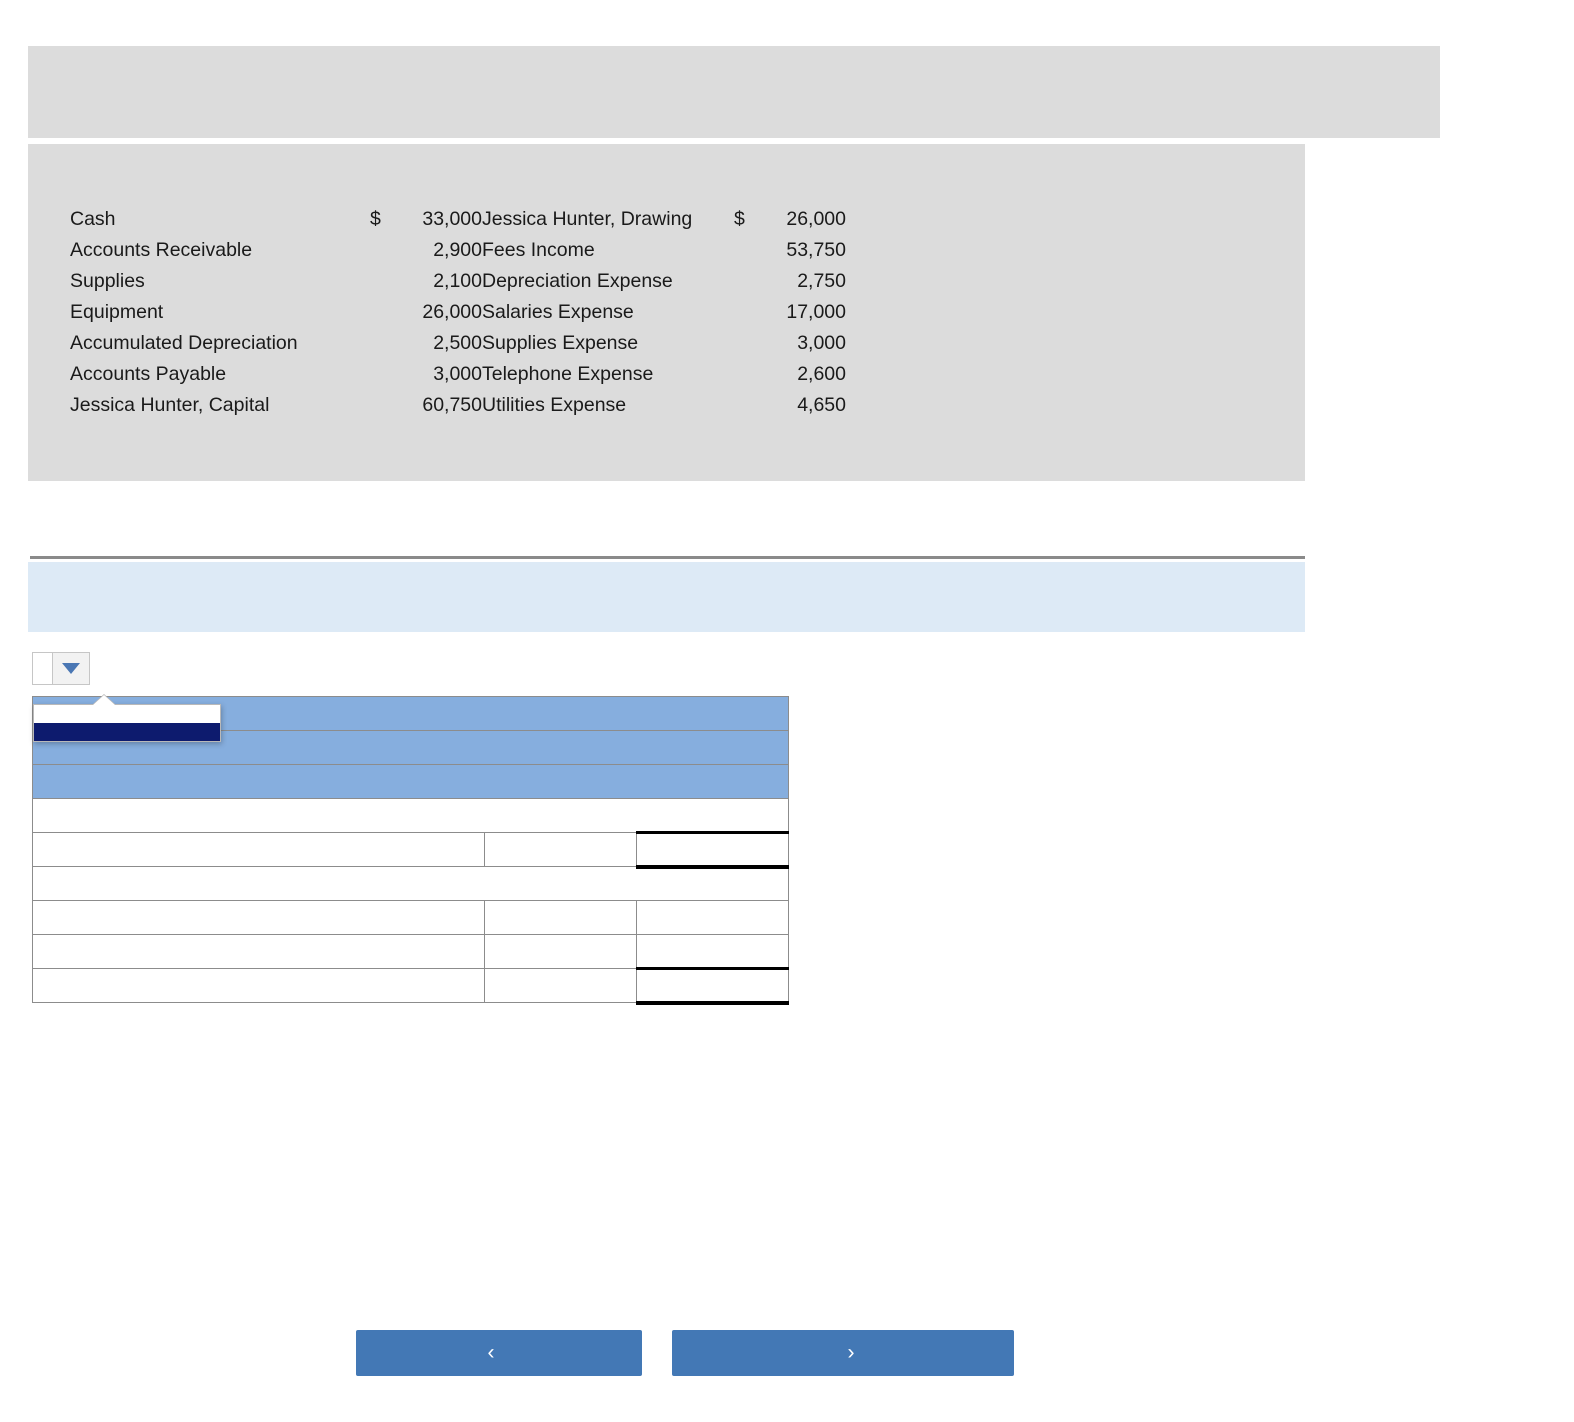 Image resolution: width=1574 pixels, height=1422 pixels. What do you see at coordinates (816, 312) in the screenshot?
I see `balance-right-amount: 17,000` at bounding box center [816, 312].